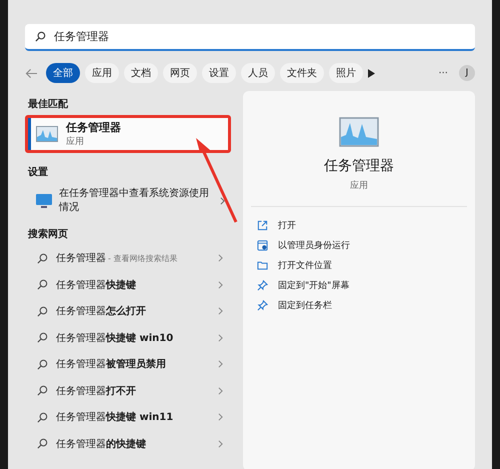 The height and width of the screenshot is (469, 500). What do you see at coordinates (128, 134) in the screenshot?
I see `best-match-item: 任务管理器 应用` at bounding box center [128, 134].